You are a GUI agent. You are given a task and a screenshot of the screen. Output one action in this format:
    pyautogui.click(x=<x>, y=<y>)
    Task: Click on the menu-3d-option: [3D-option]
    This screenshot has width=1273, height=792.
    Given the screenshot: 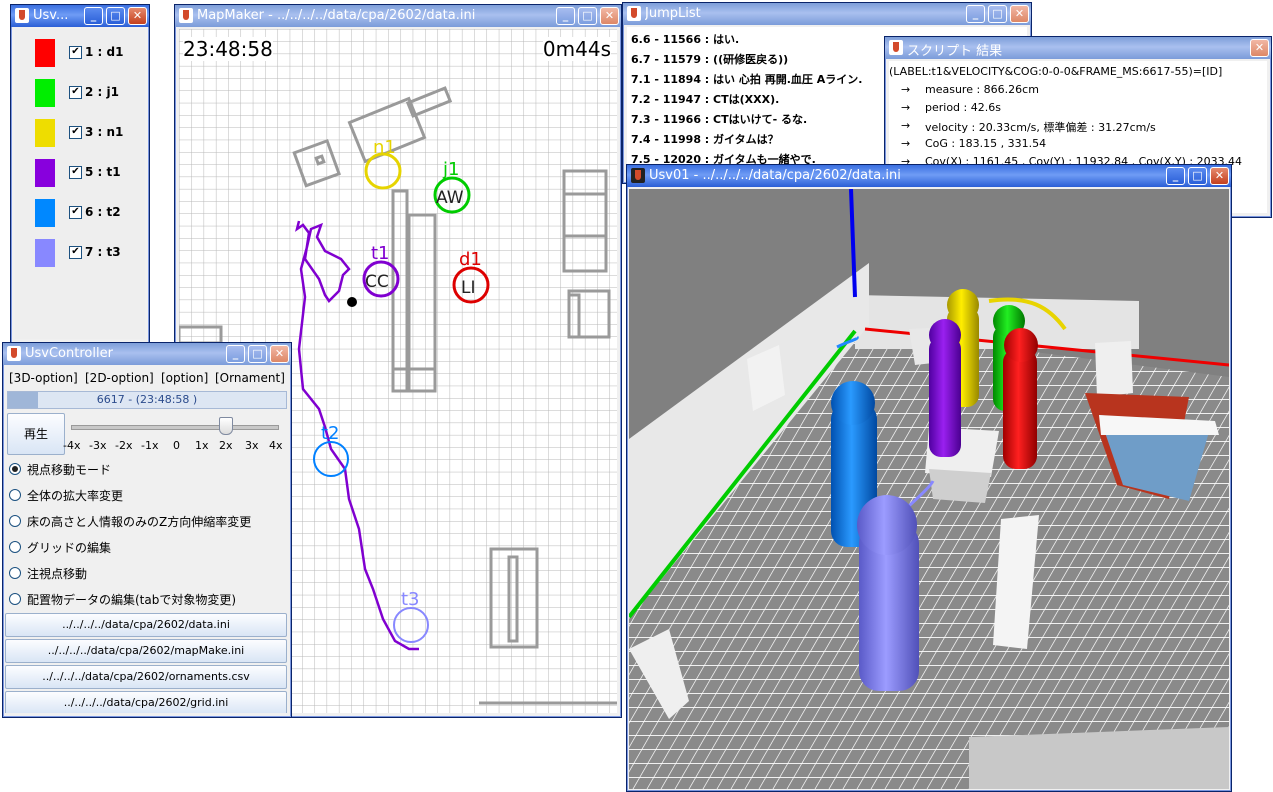 What is the action you would take?
    pyautogui.click(x=43, y=378)
    